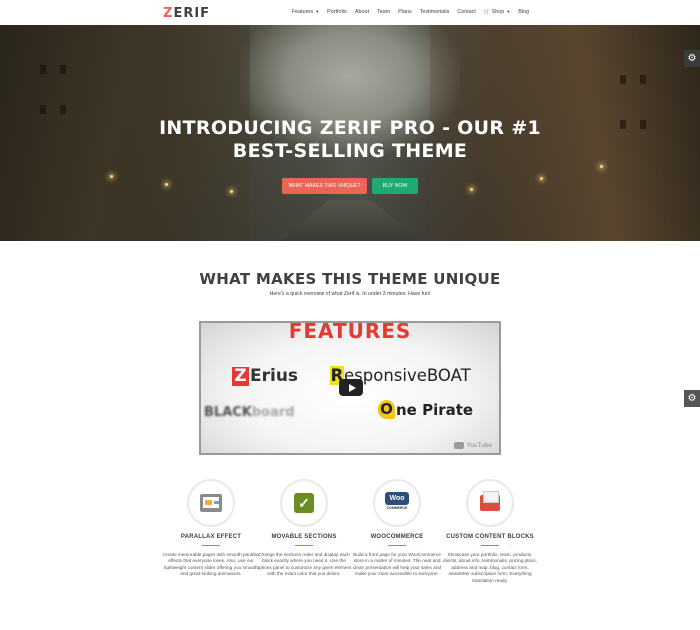  Describe the element at coordinates (350, 279) in the screenshot. I see `section-title: WHAT MAKES THIS THEME UNIQUE` at that location.